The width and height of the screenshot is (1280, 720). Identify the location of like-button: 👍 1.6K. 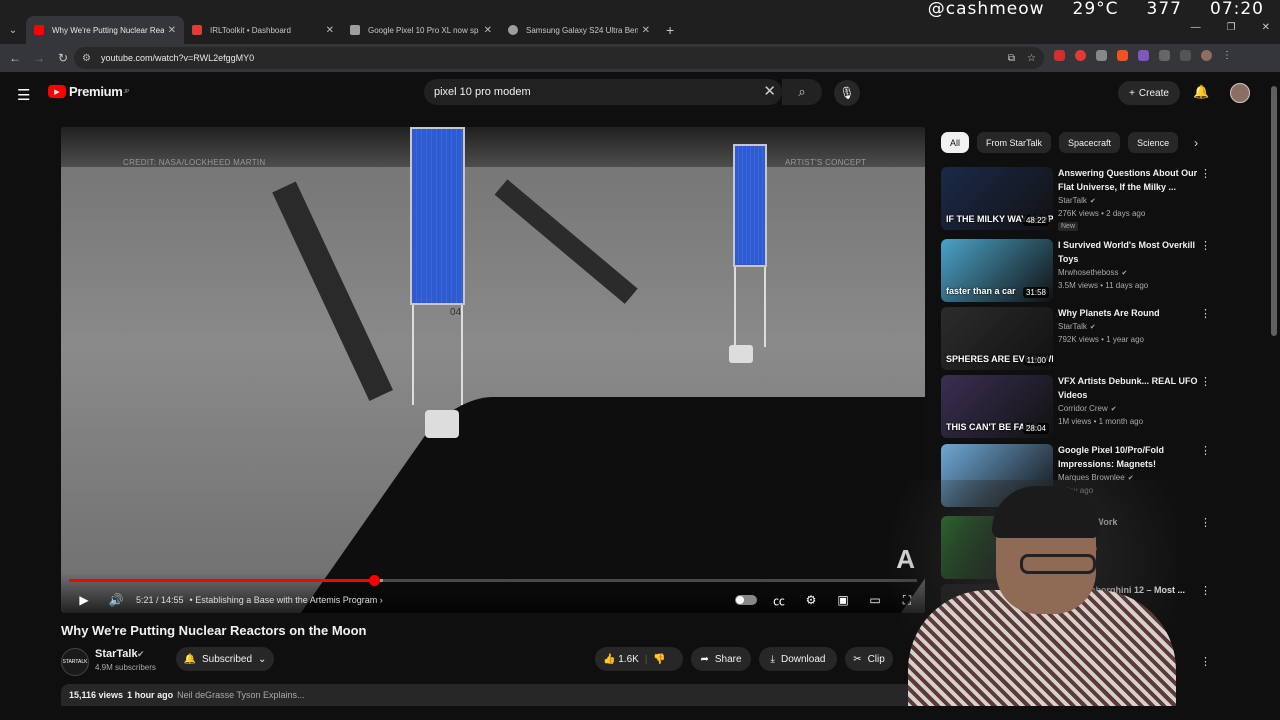
(621, 659).